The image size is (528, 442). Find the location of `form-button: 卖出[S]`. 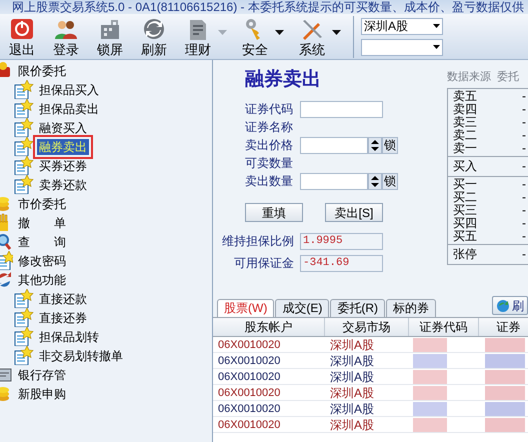

form-button: 卖出[S] is located at coordinates (354, 212).